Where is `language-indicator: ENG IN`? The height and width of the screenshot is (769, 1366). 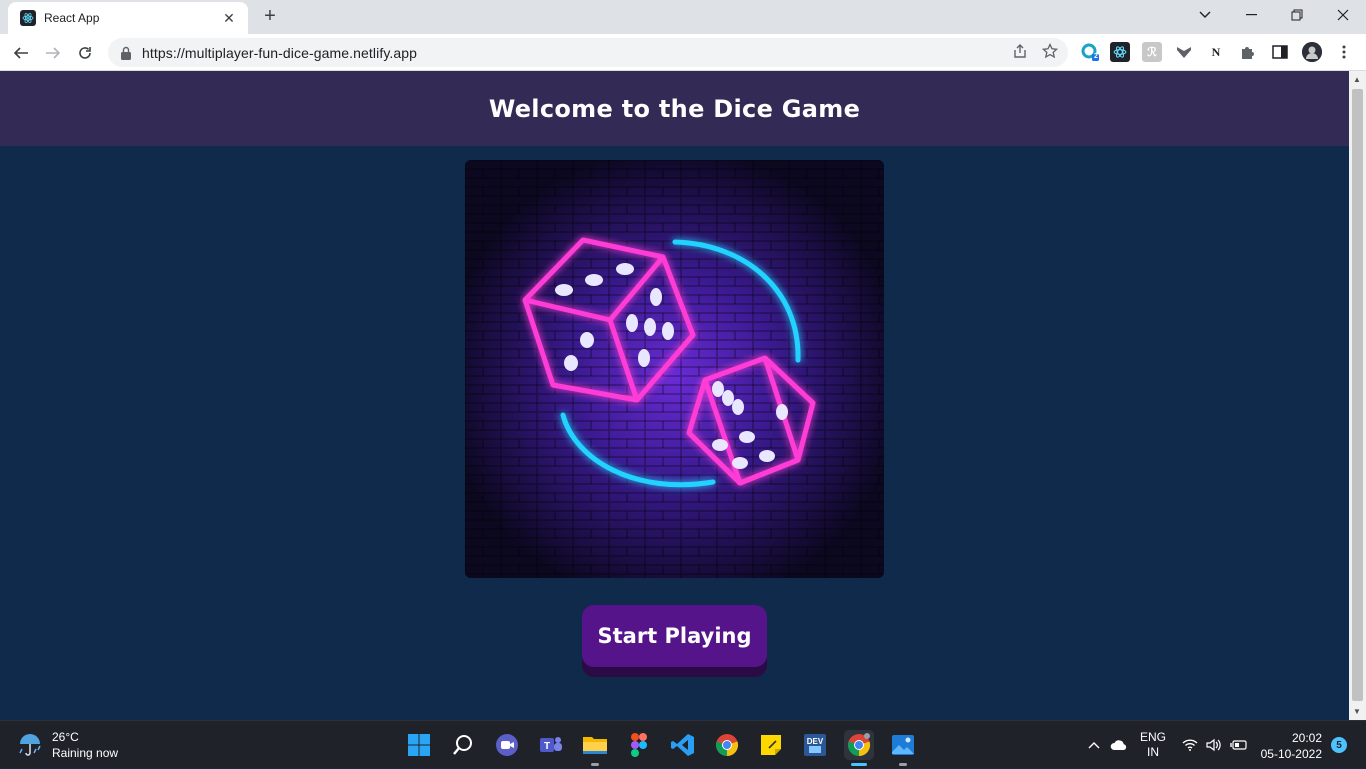
language-indicator: ENG IN is located at coordinates (1153, 745).